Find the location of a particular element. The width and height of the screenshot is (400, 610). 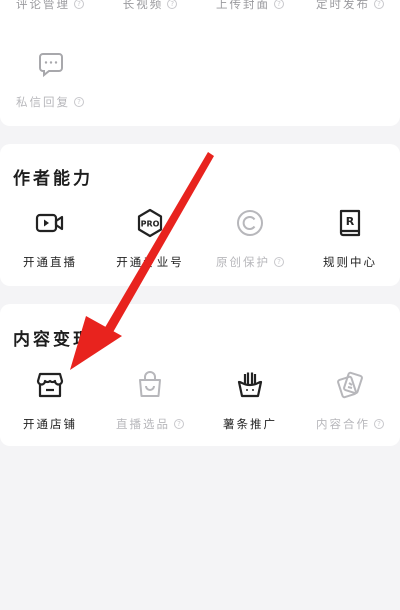

live-product-selection-label: 直播选品 is located at coordinates (143, 424).